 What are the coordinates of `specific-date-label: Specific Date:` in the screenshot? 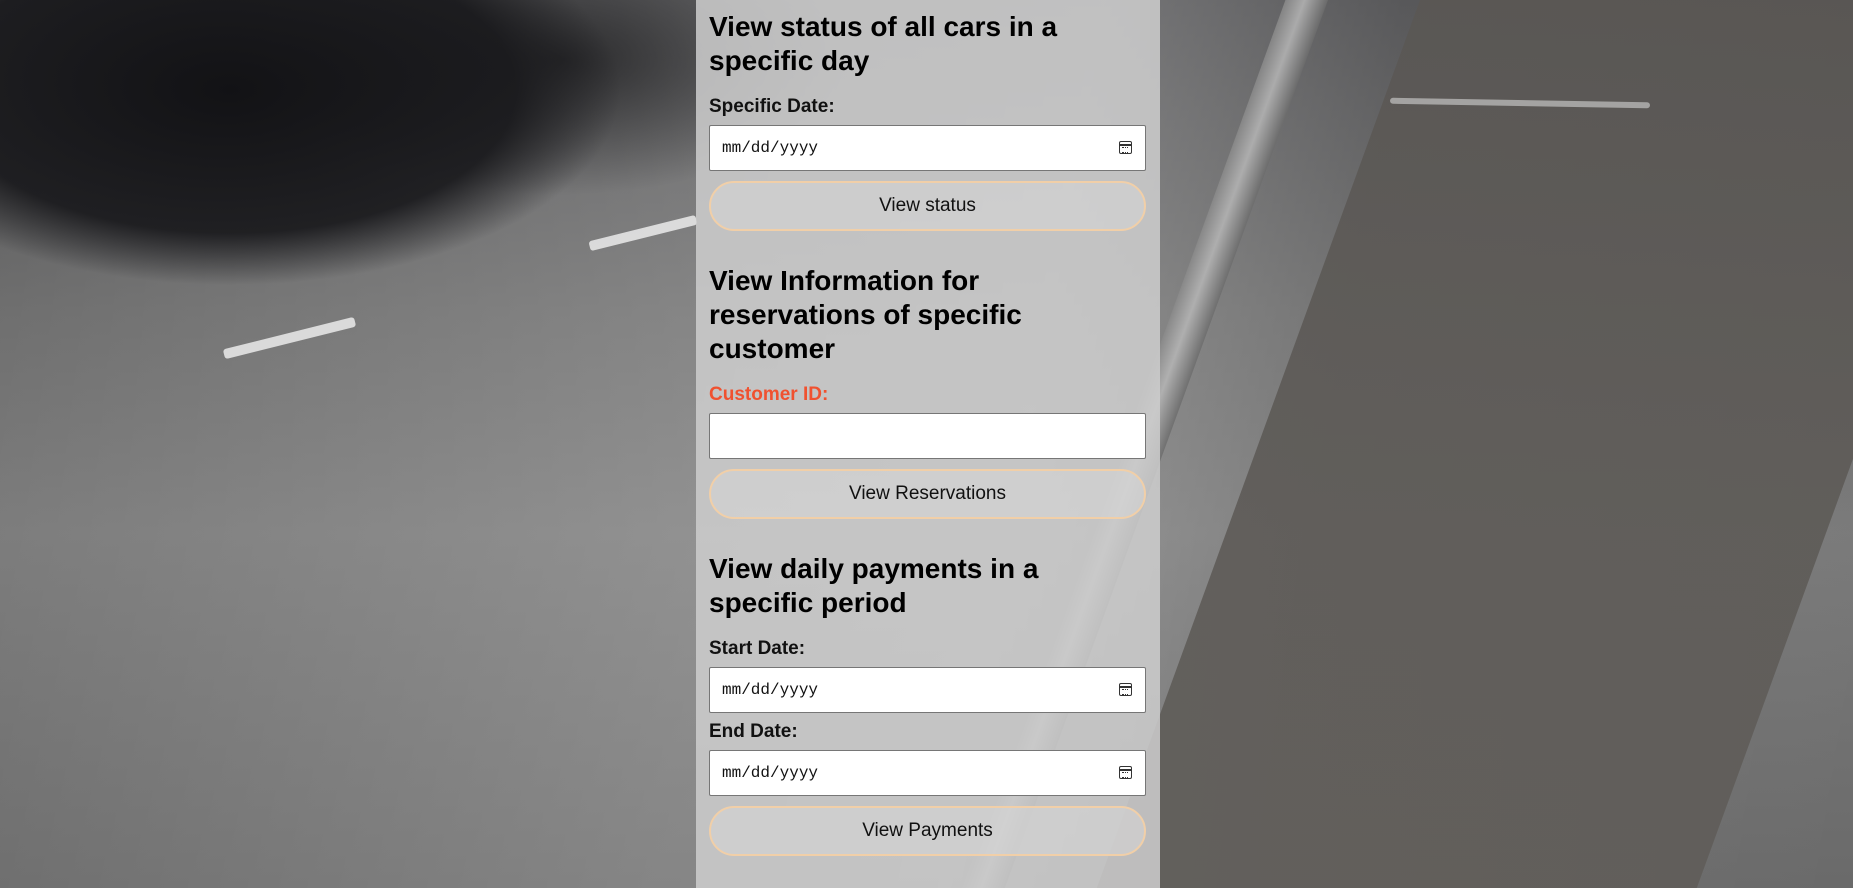 It's located at (772, 106).